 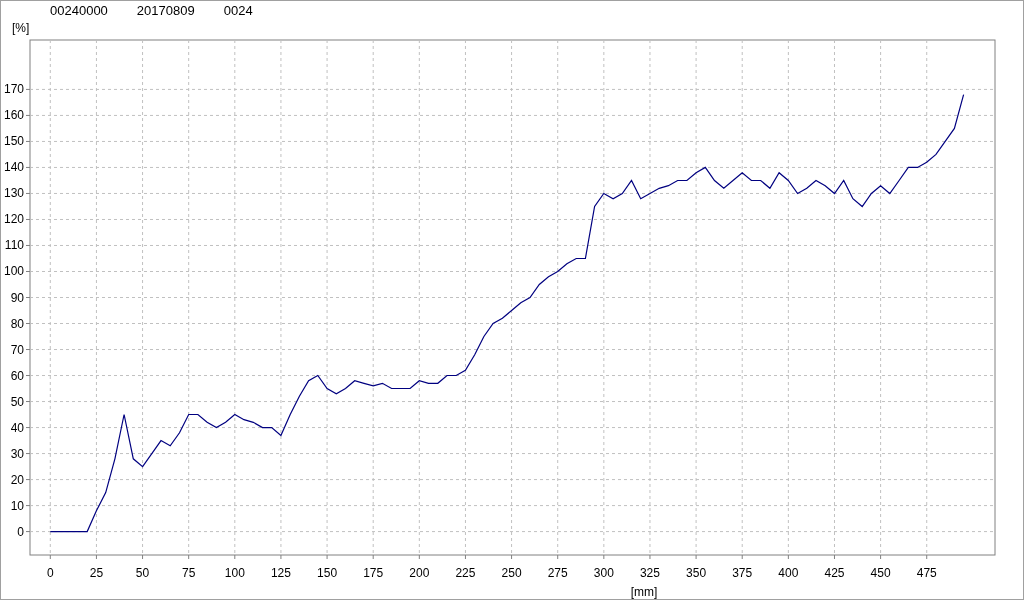 What do you see at coordinates (742, 573) in the screenshot?
I see `x-tick-label: 375` at bounding box center [742, 573].